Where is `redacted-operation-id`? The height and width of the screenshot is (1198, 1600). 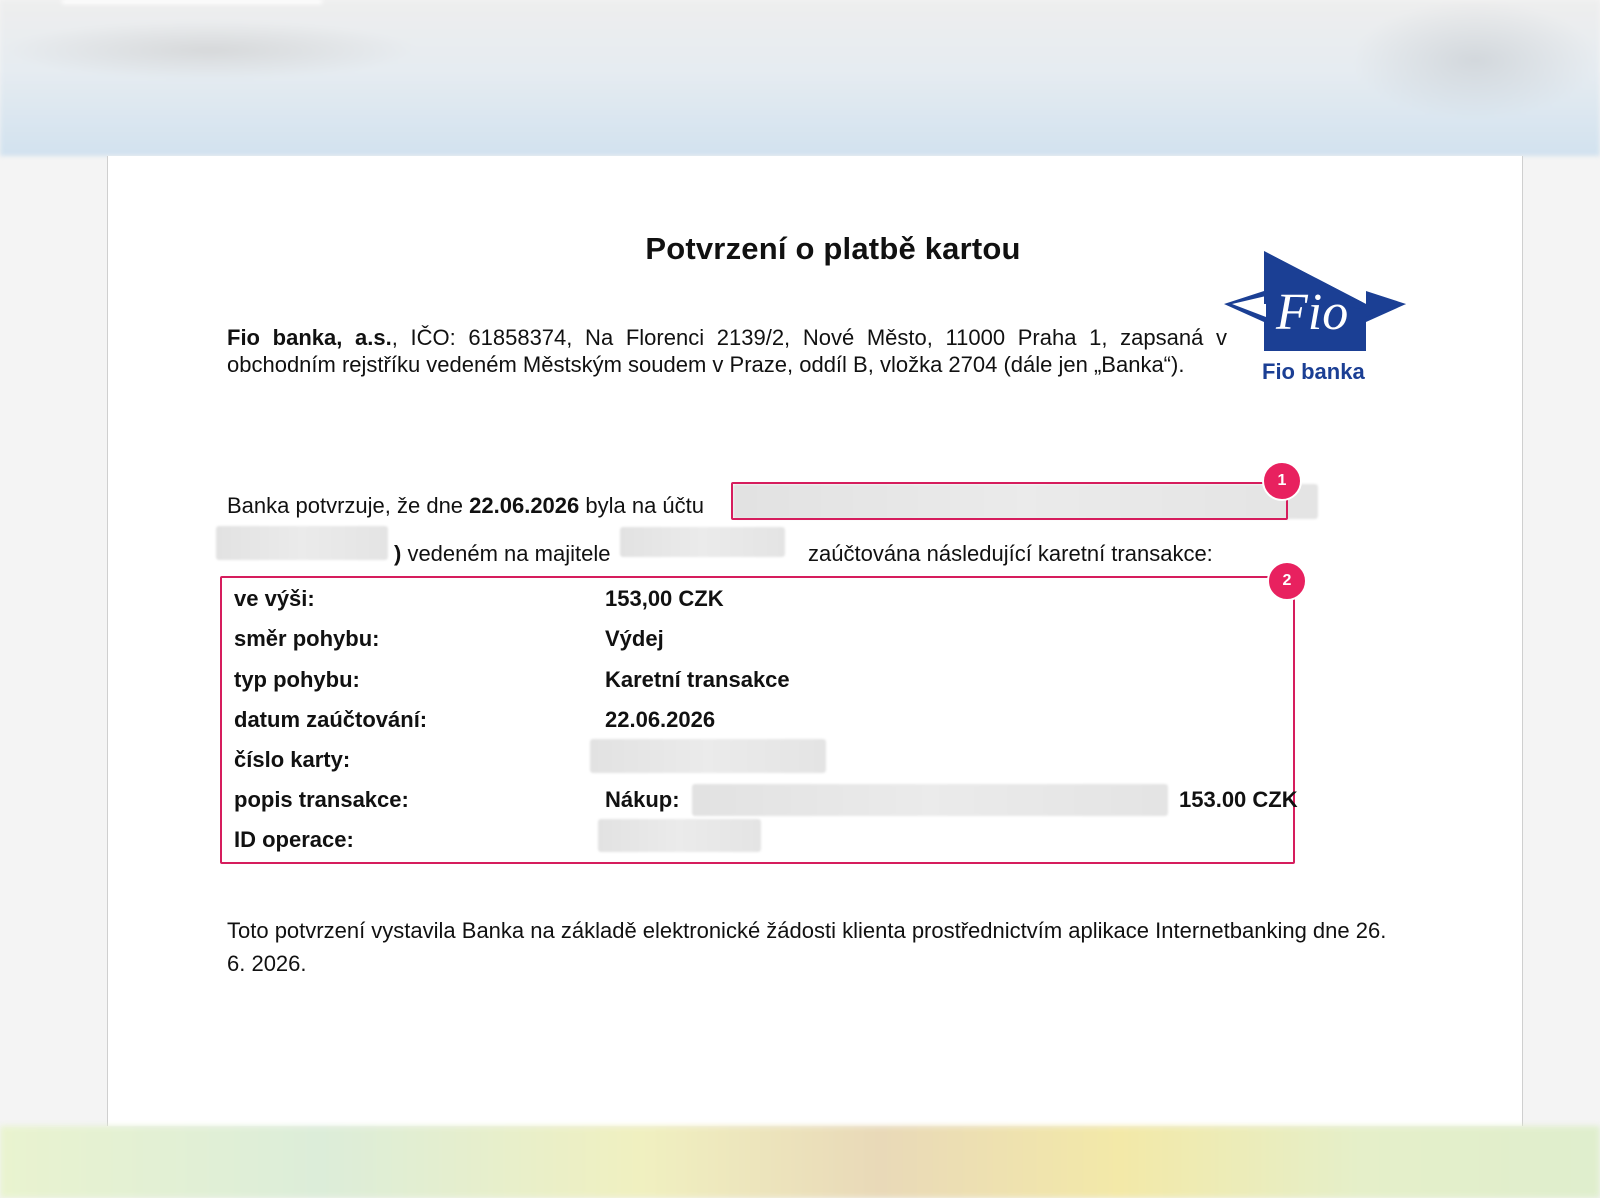 redacted-operation-id is located at coordinates (679, 835).